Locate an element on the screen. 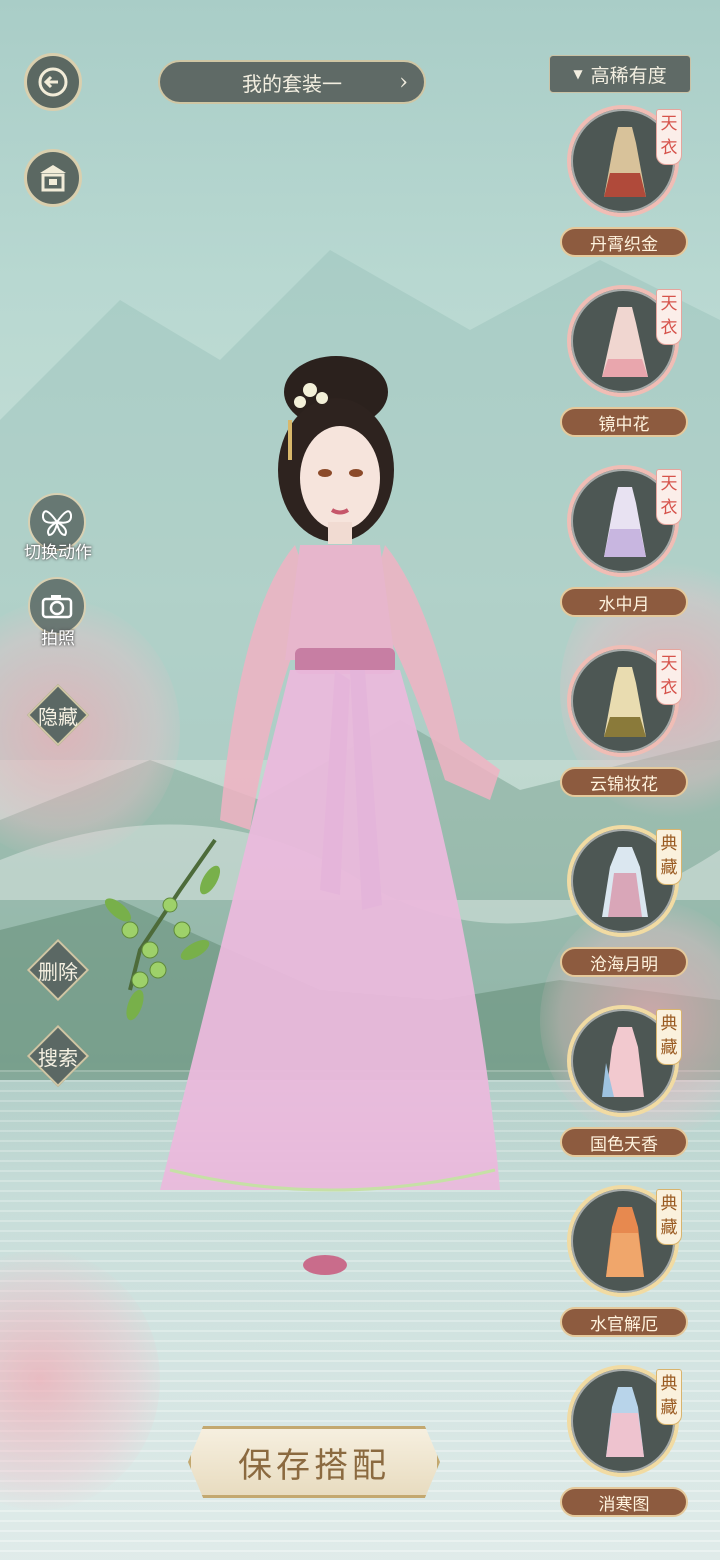  item-name: 沧海月明 is located at coordinates (624, 962).